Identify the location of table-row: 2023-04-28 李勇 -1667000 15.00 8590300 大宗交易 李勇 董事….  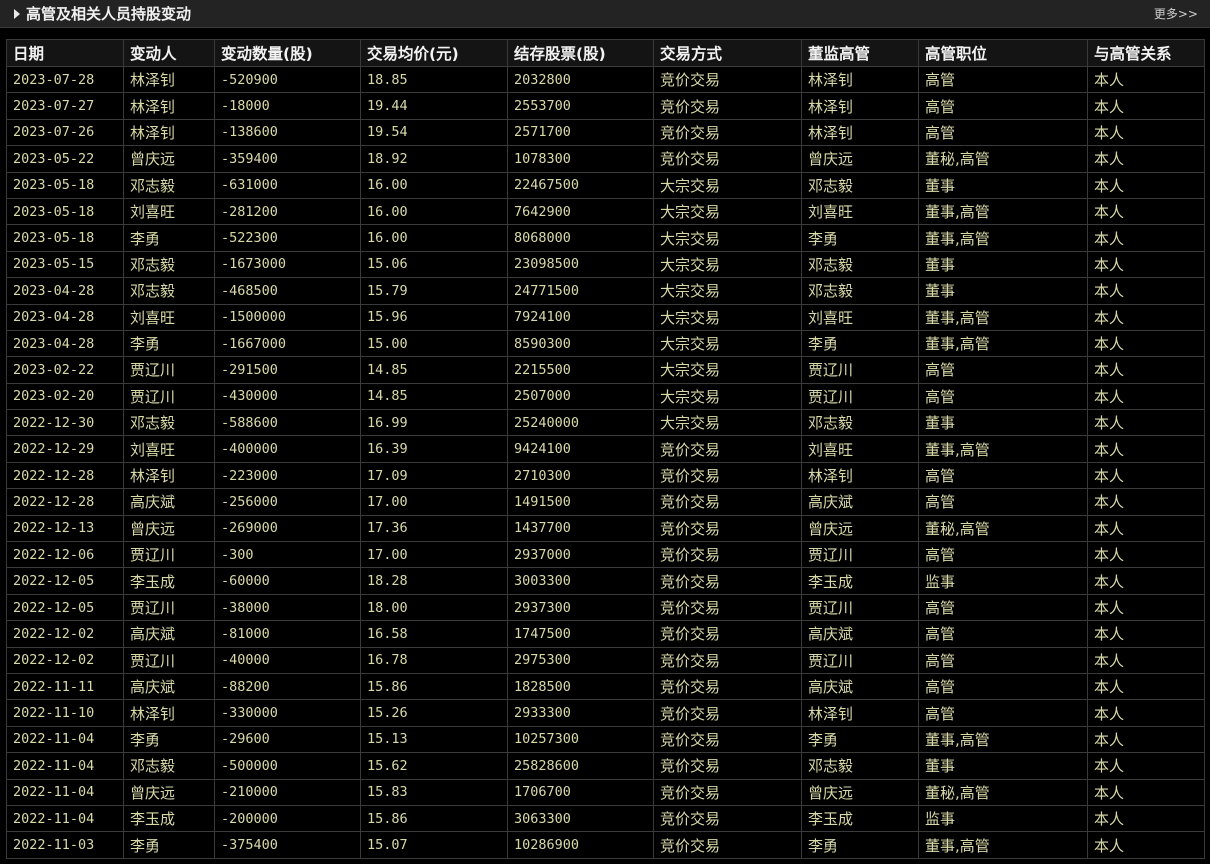
(605, 343).